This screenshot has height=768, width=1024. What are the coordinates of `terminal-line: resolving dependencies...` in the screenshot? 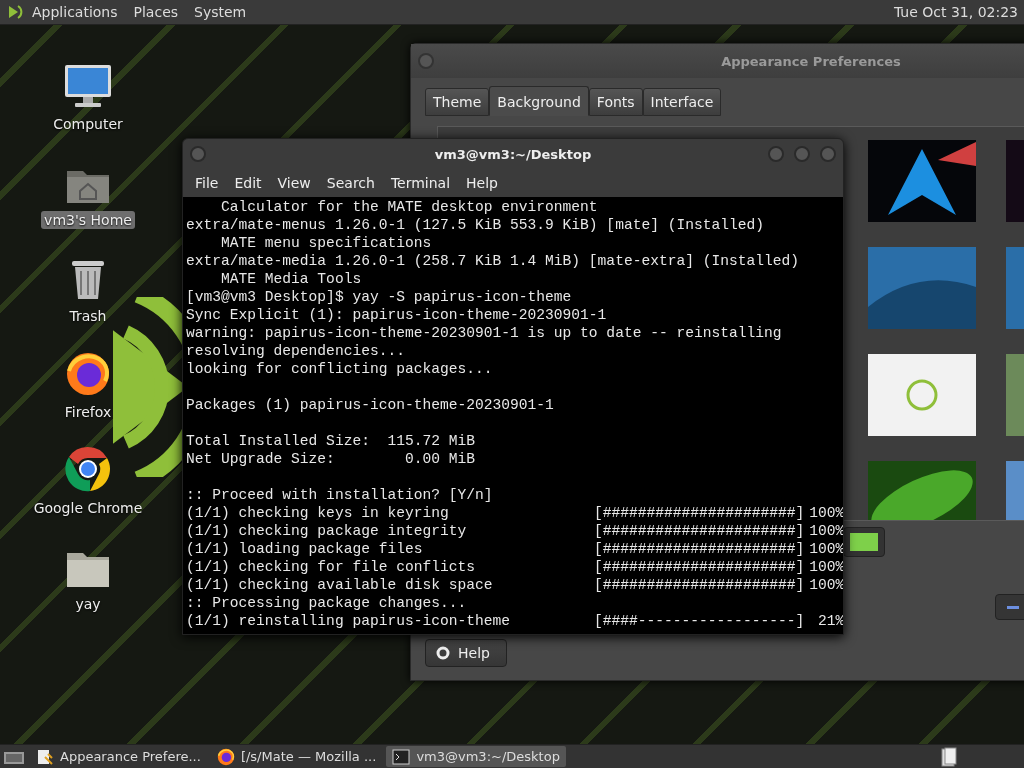 It's located at (296, 351).